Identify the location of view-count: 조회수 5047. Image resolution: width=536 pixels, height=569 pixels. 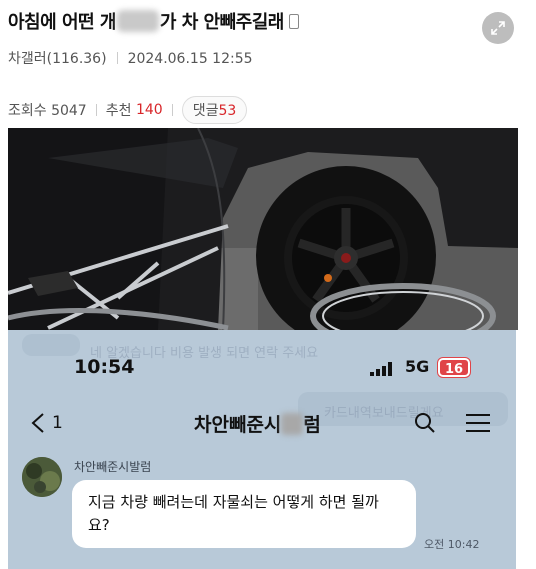
(47, 111).